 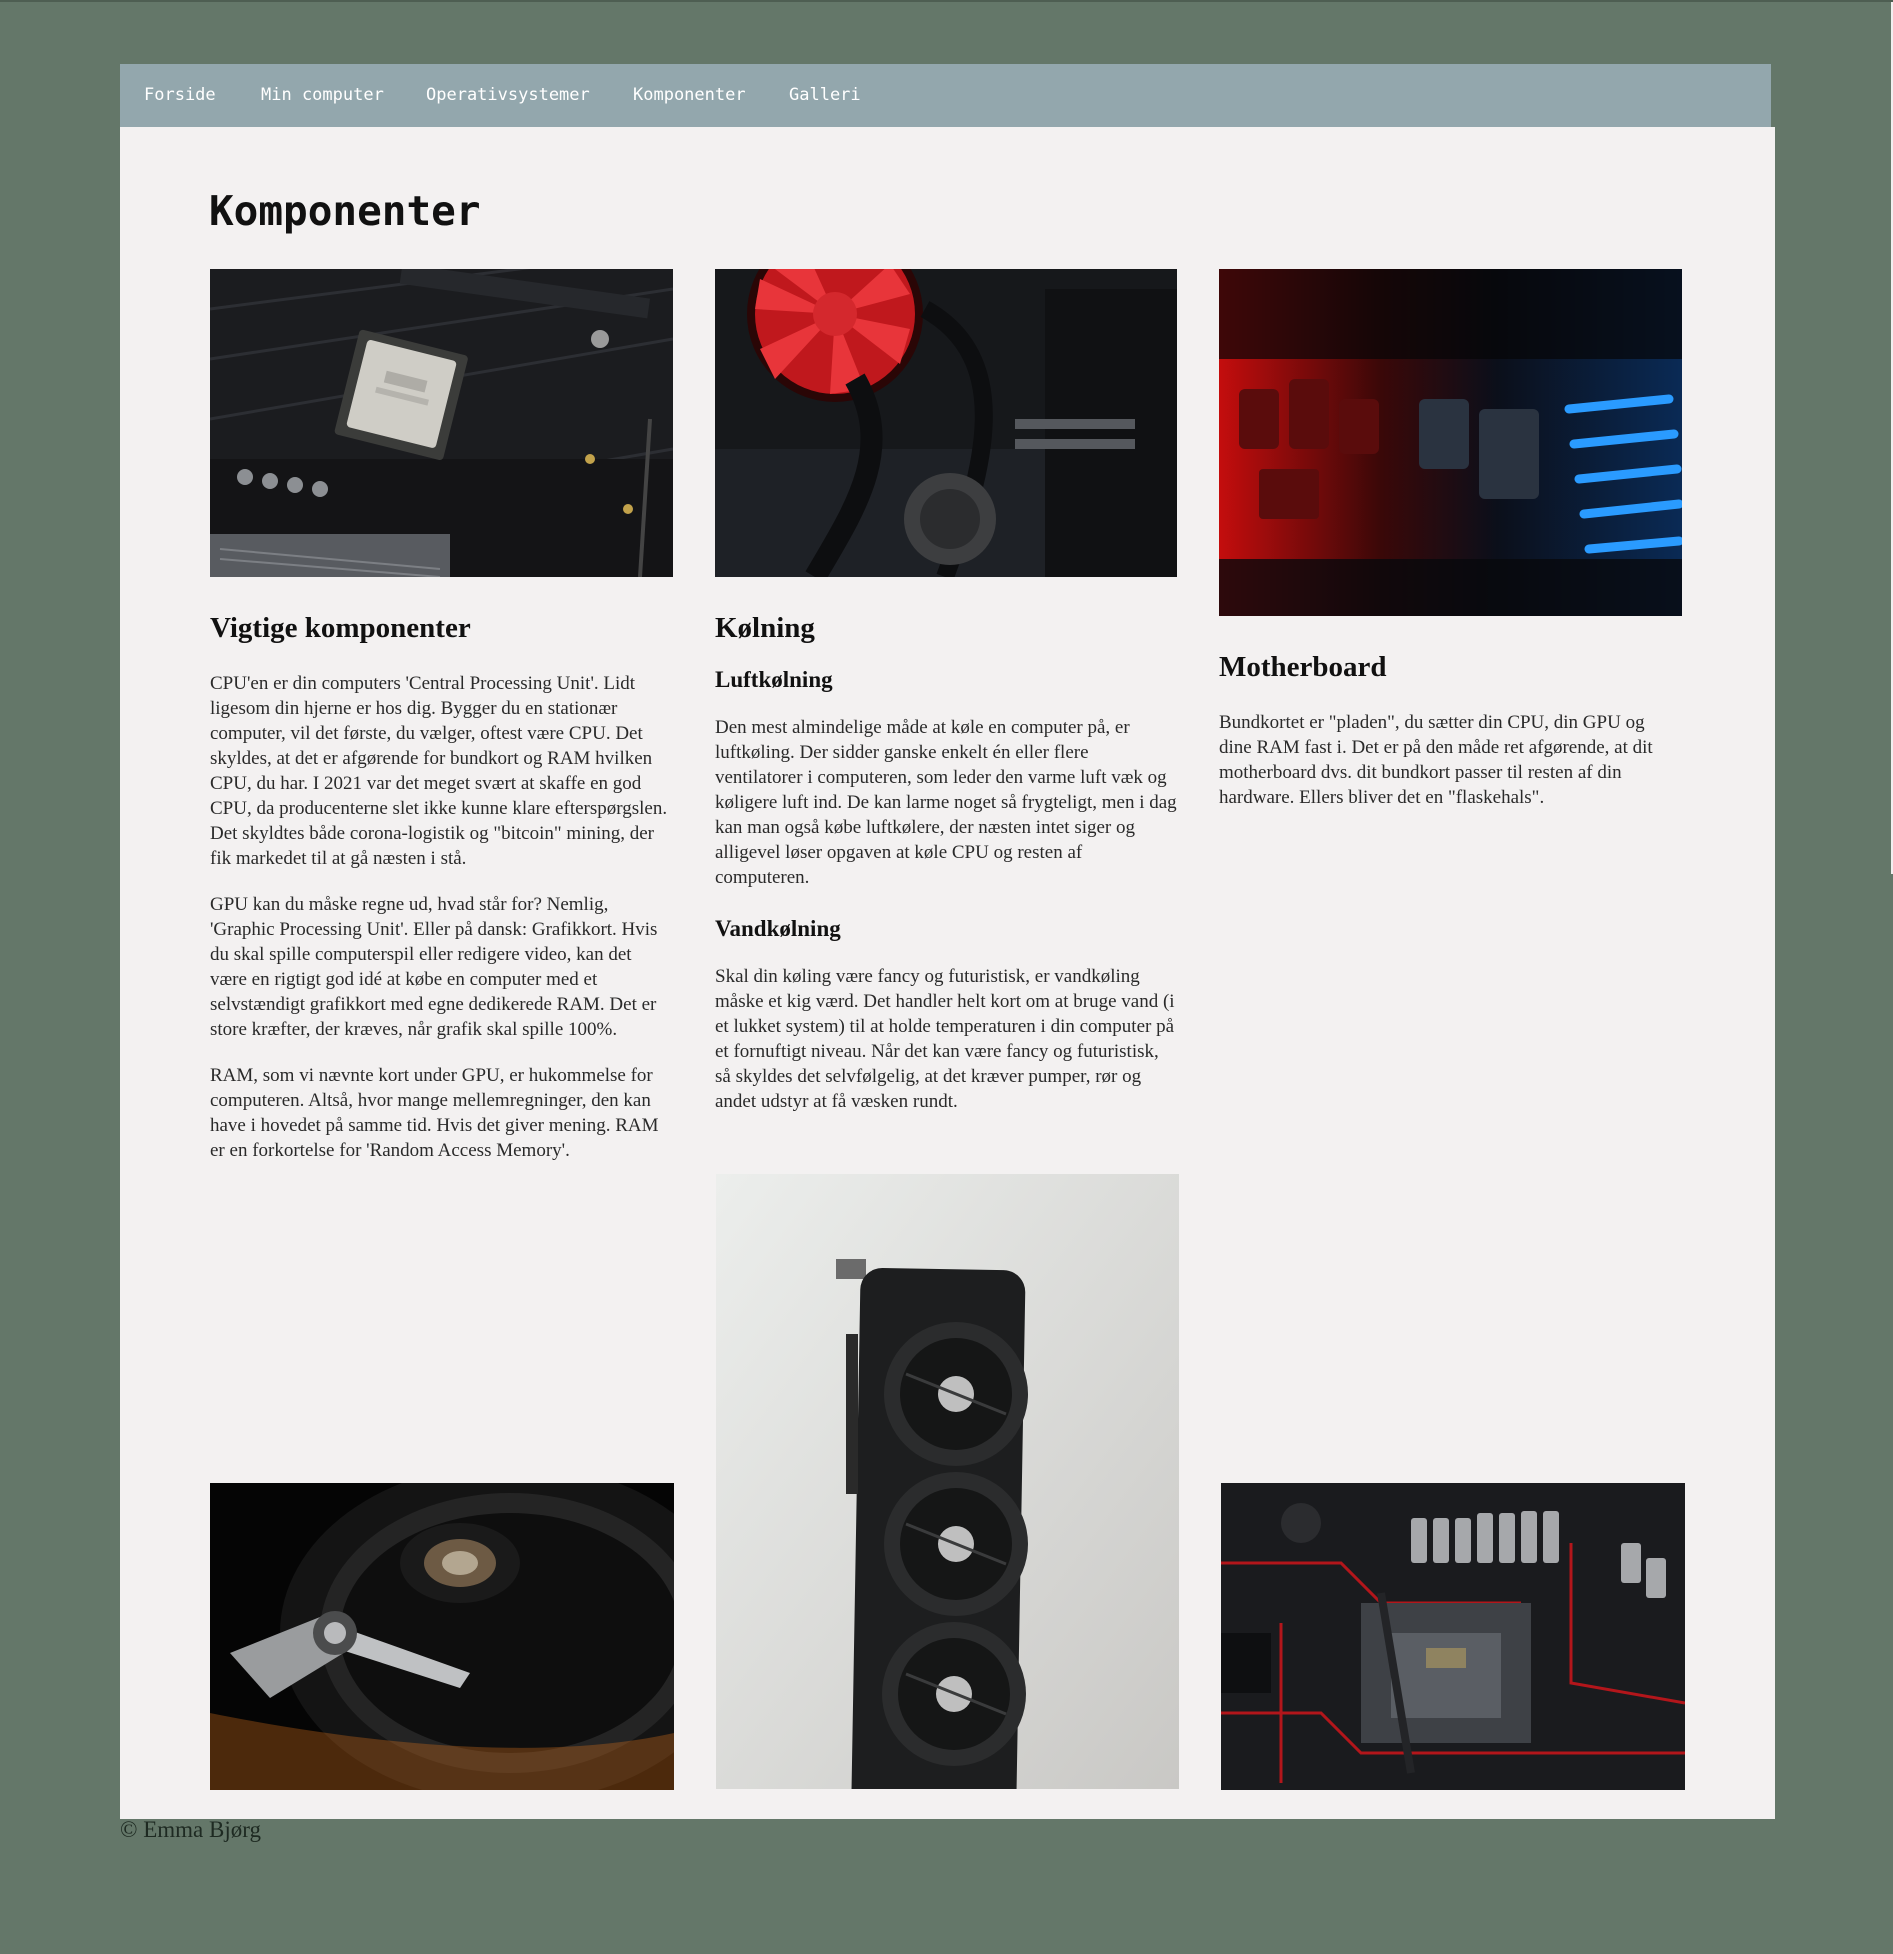 What do you see at coordinates (947, 1481) in the screenshot?
I see `graphics-card-photo` at bounding box center [947, 1481].